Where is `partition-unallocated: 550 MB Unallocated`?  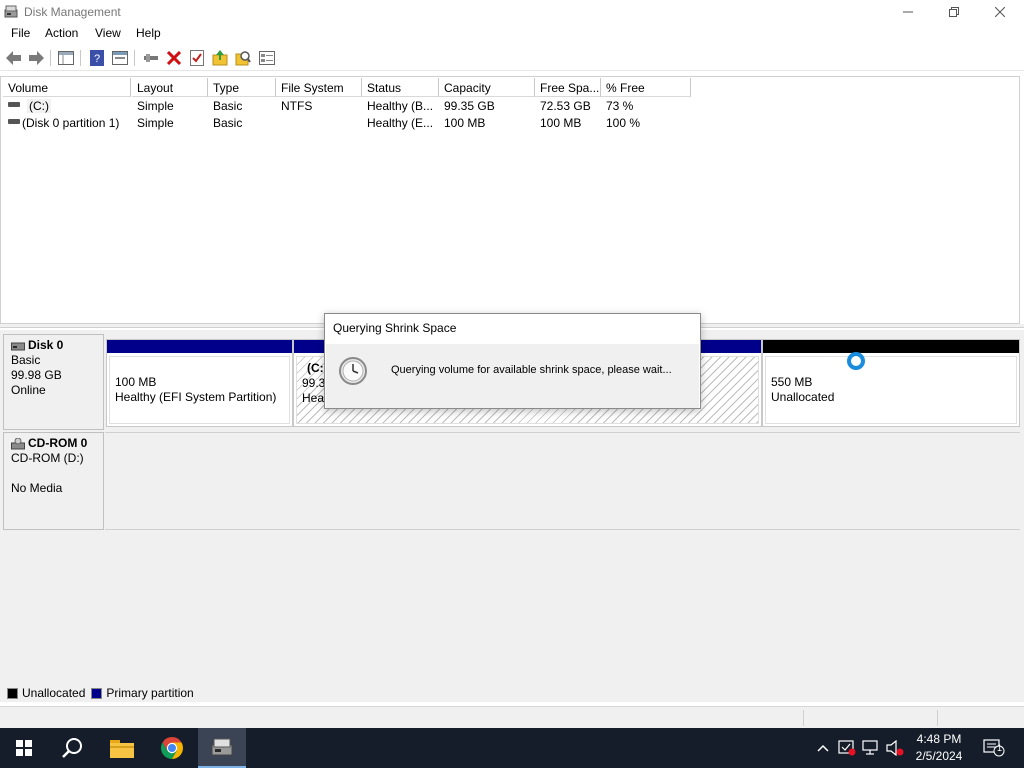
partition-unallocated: 550 MB Unallocated is located at coordinates (891, 383).